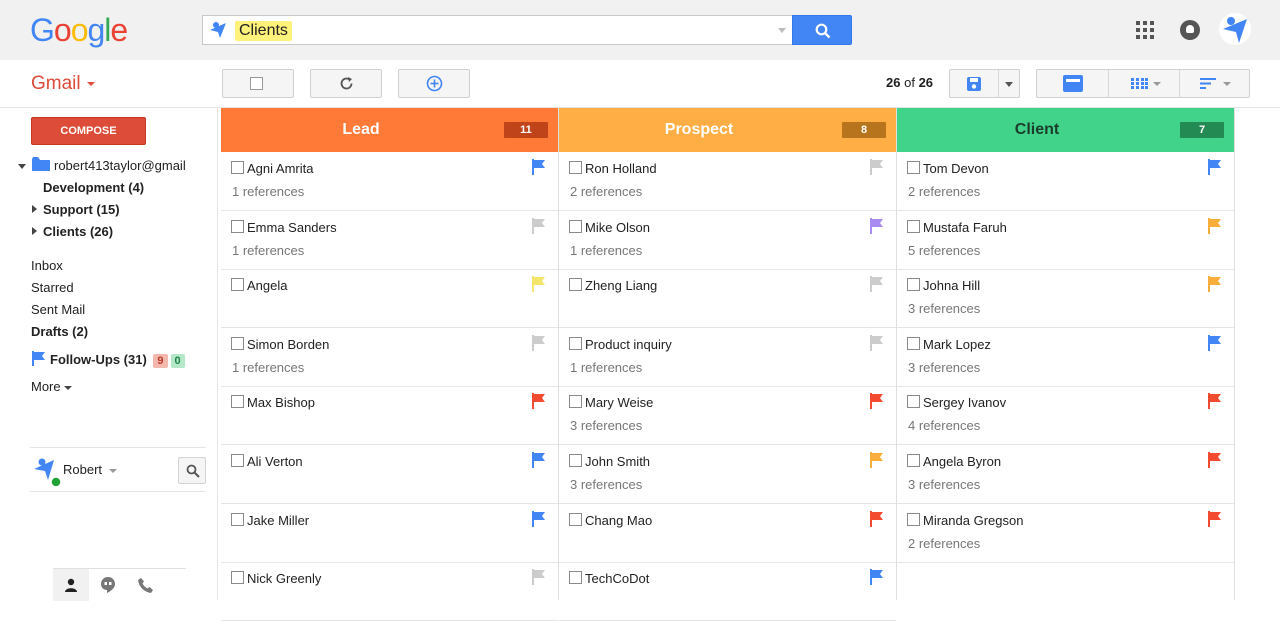 This screenshot has width=1280, height=621. What do you see at coordinates (497, 30) in the screenshot?
I see `search-box: Clients` at bounding box center [497, 30].